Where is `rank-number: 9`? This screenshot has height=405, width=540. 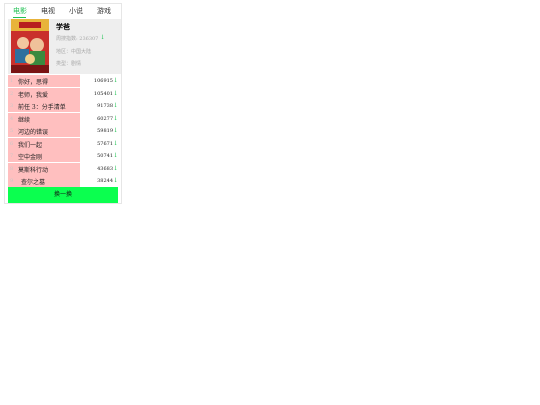
rank-number: 9 is located at coordinates (12, 181).